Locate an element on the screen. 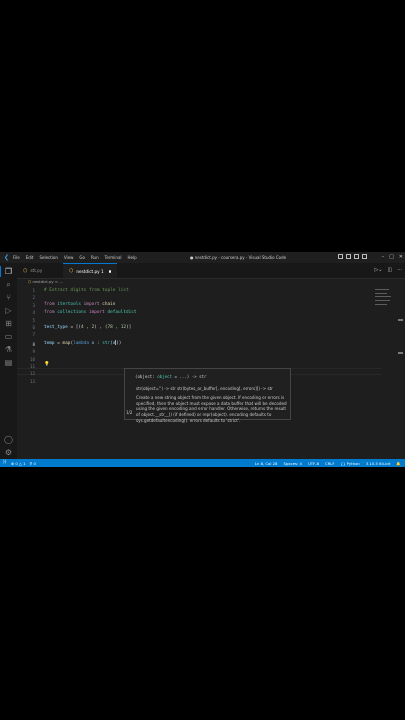 The image size is (405, 720). split-editor-icon: ◫ is located at coordinates (389, 270).